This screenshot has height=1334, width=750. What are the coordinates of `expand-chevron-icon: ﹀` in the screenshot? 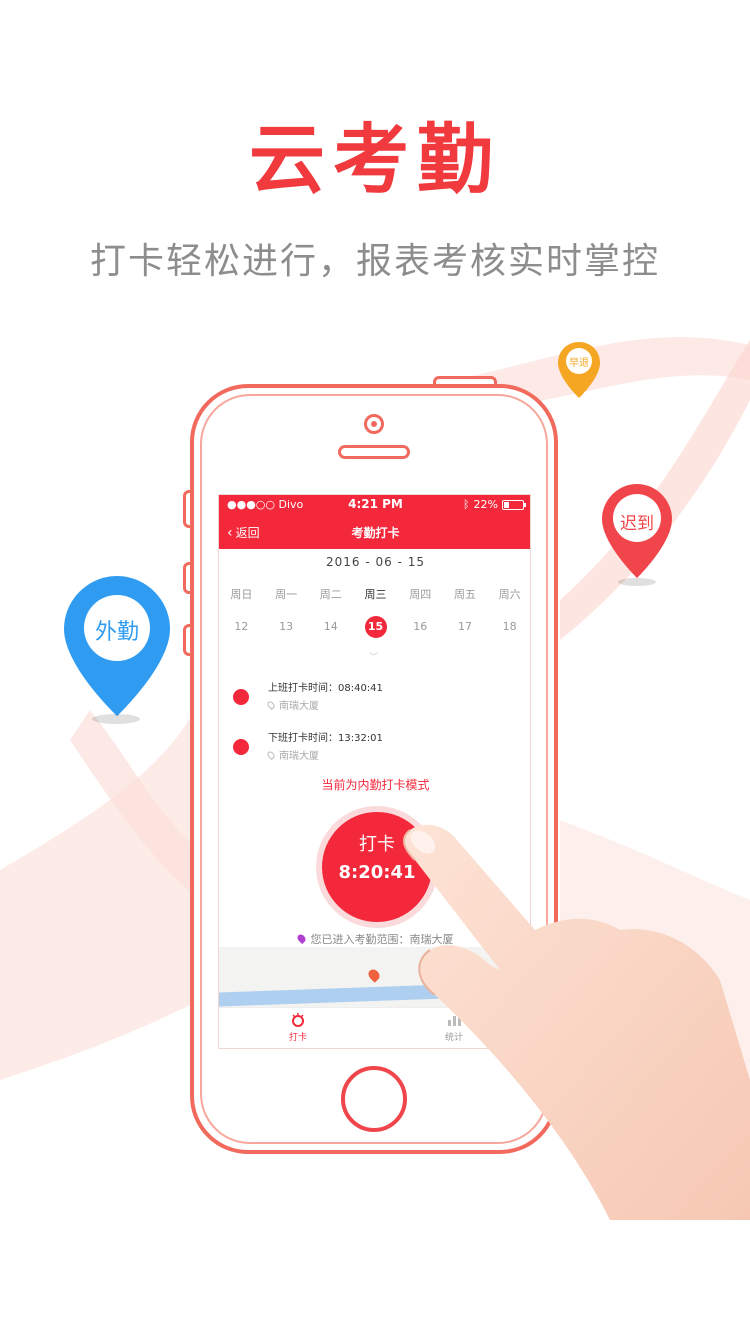 It's located at (373, 656).